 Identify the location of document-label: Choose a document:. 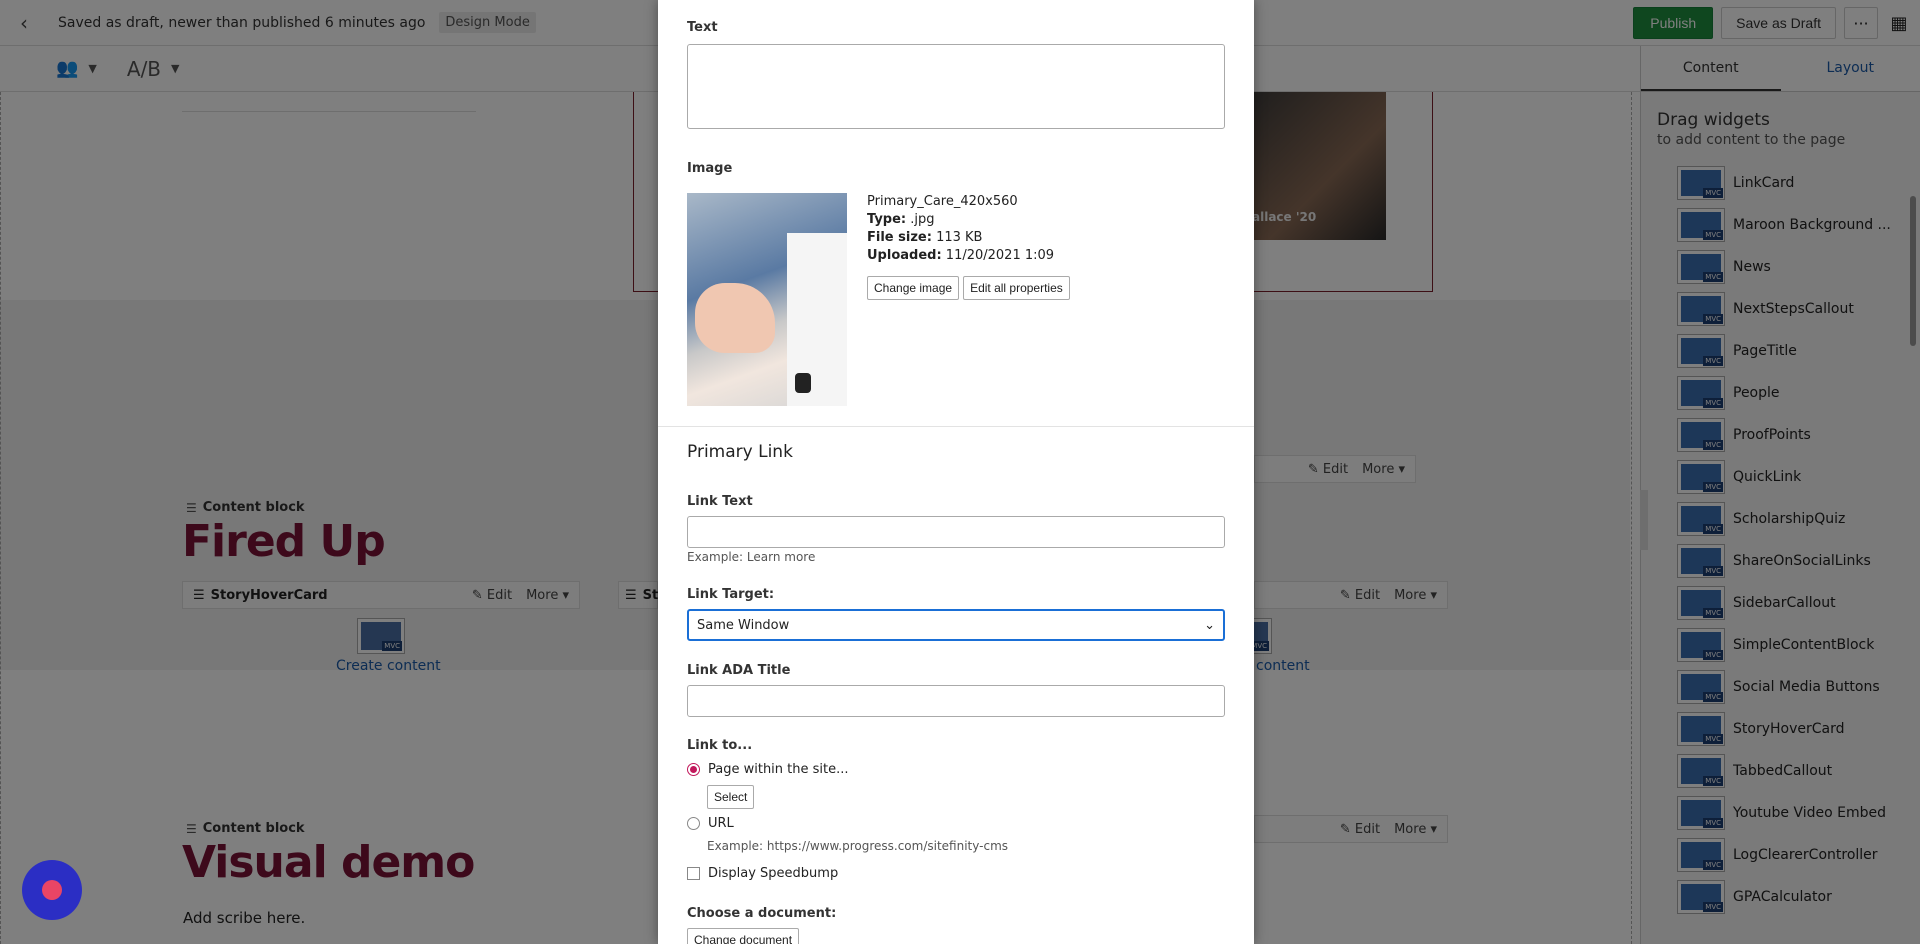
(762, 913).